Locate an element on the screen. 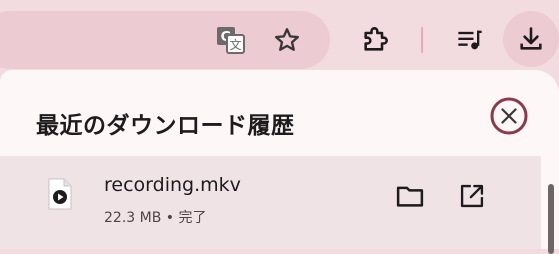 The width and height of the screenshot is (559, 254). translate-icon: G 文 is located at coordinates (231, 40).